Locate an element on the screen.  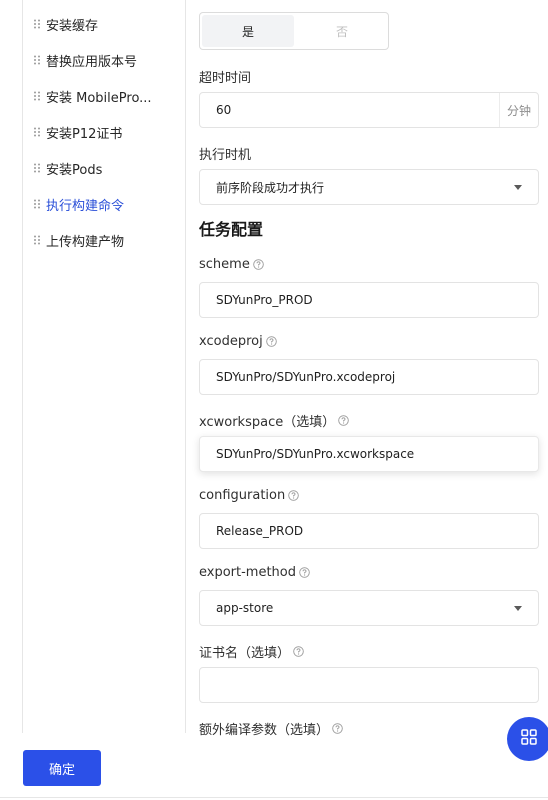
timing-label-text: 执行时机 is located at coordinates (225, 155).